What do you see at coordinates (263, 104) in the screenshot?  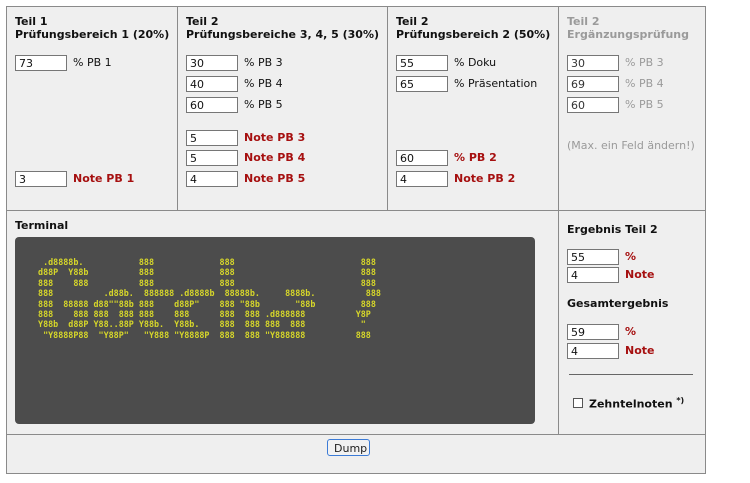 I see `pb5-percent-label: % PB 5` at bounding box center [263, 104].